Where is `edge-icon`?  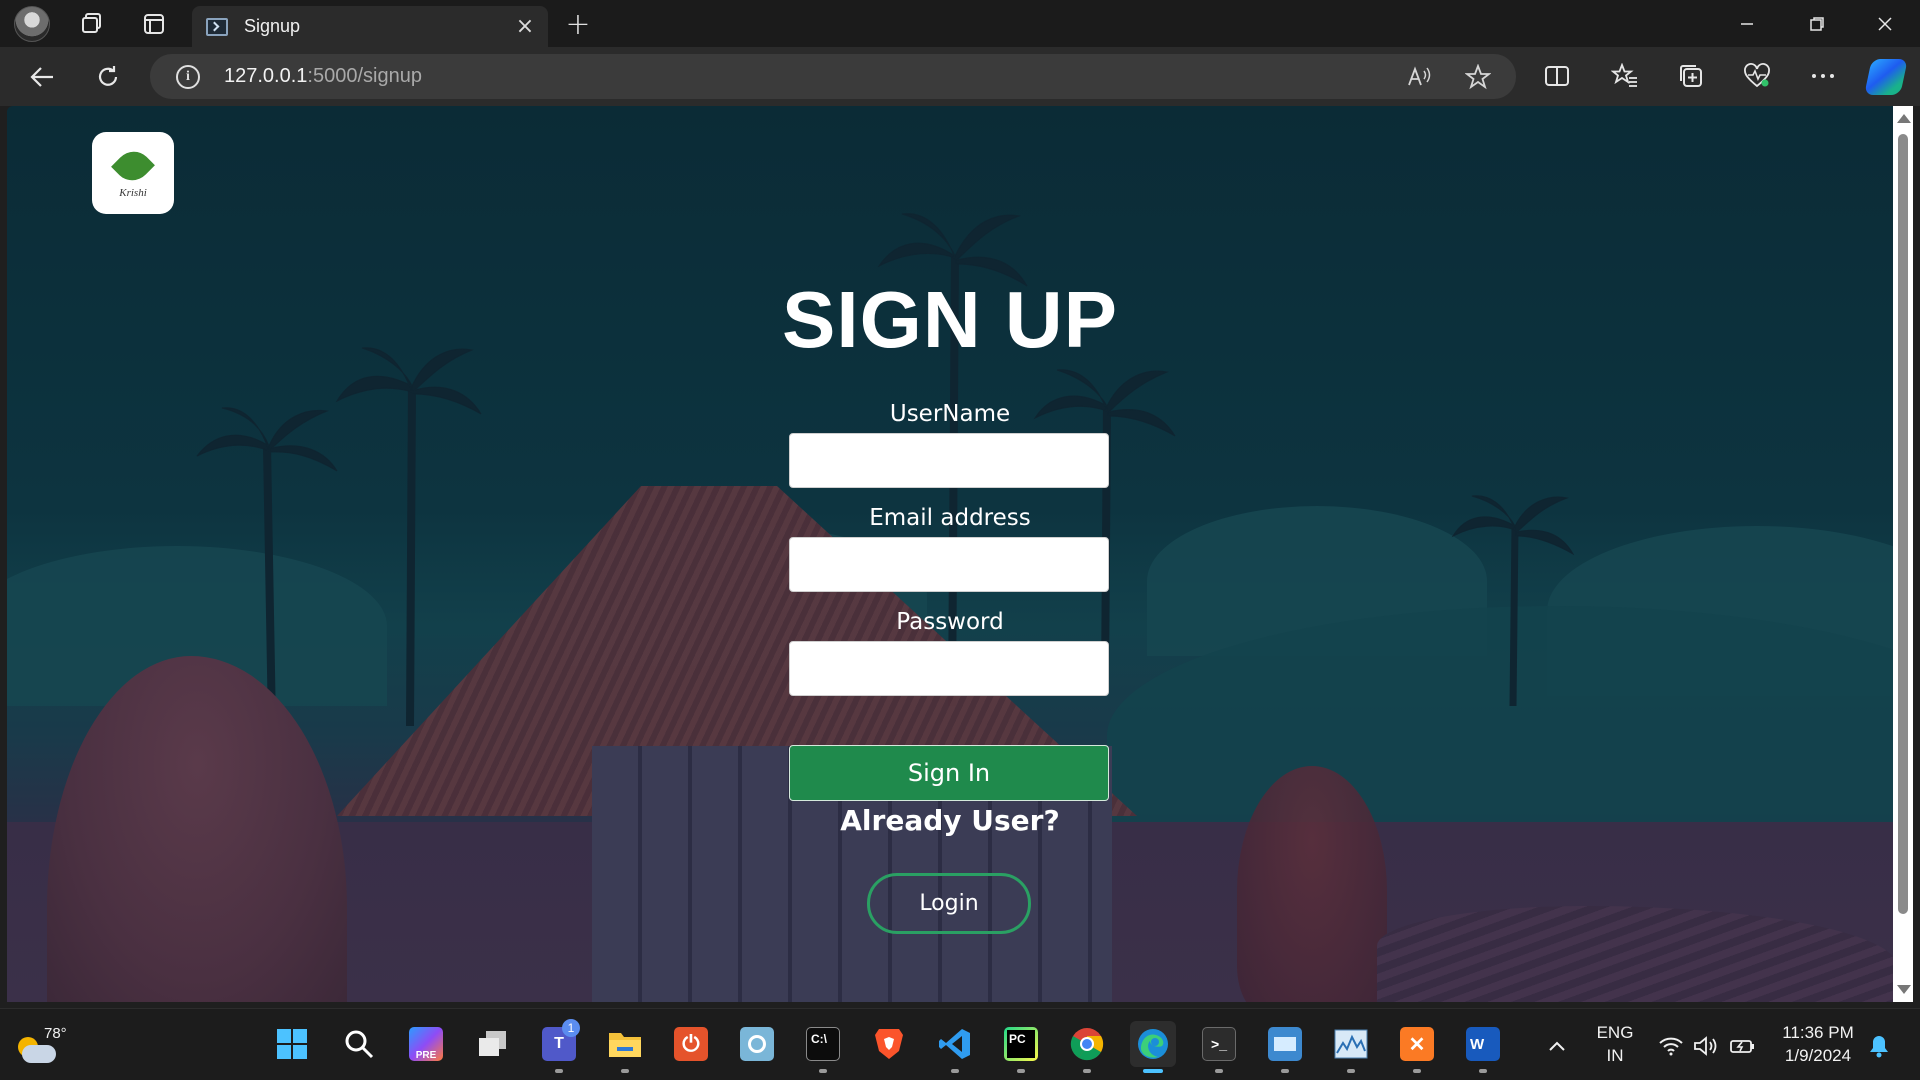
edge-icon is located at coordinates (1153, 1047).